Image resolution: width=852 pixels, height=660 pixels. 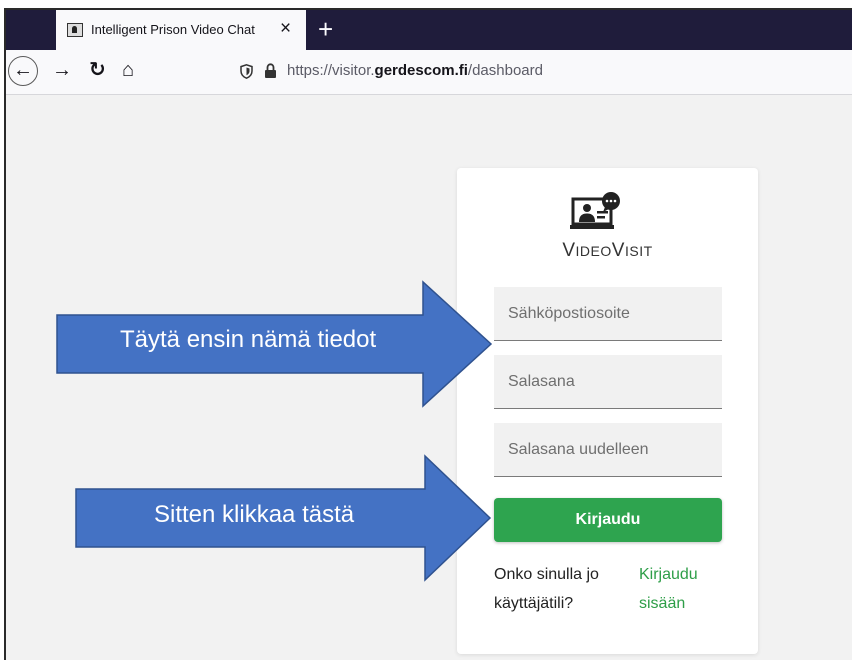 I want to click on password-repeat-field, so click(x=608, y=450).